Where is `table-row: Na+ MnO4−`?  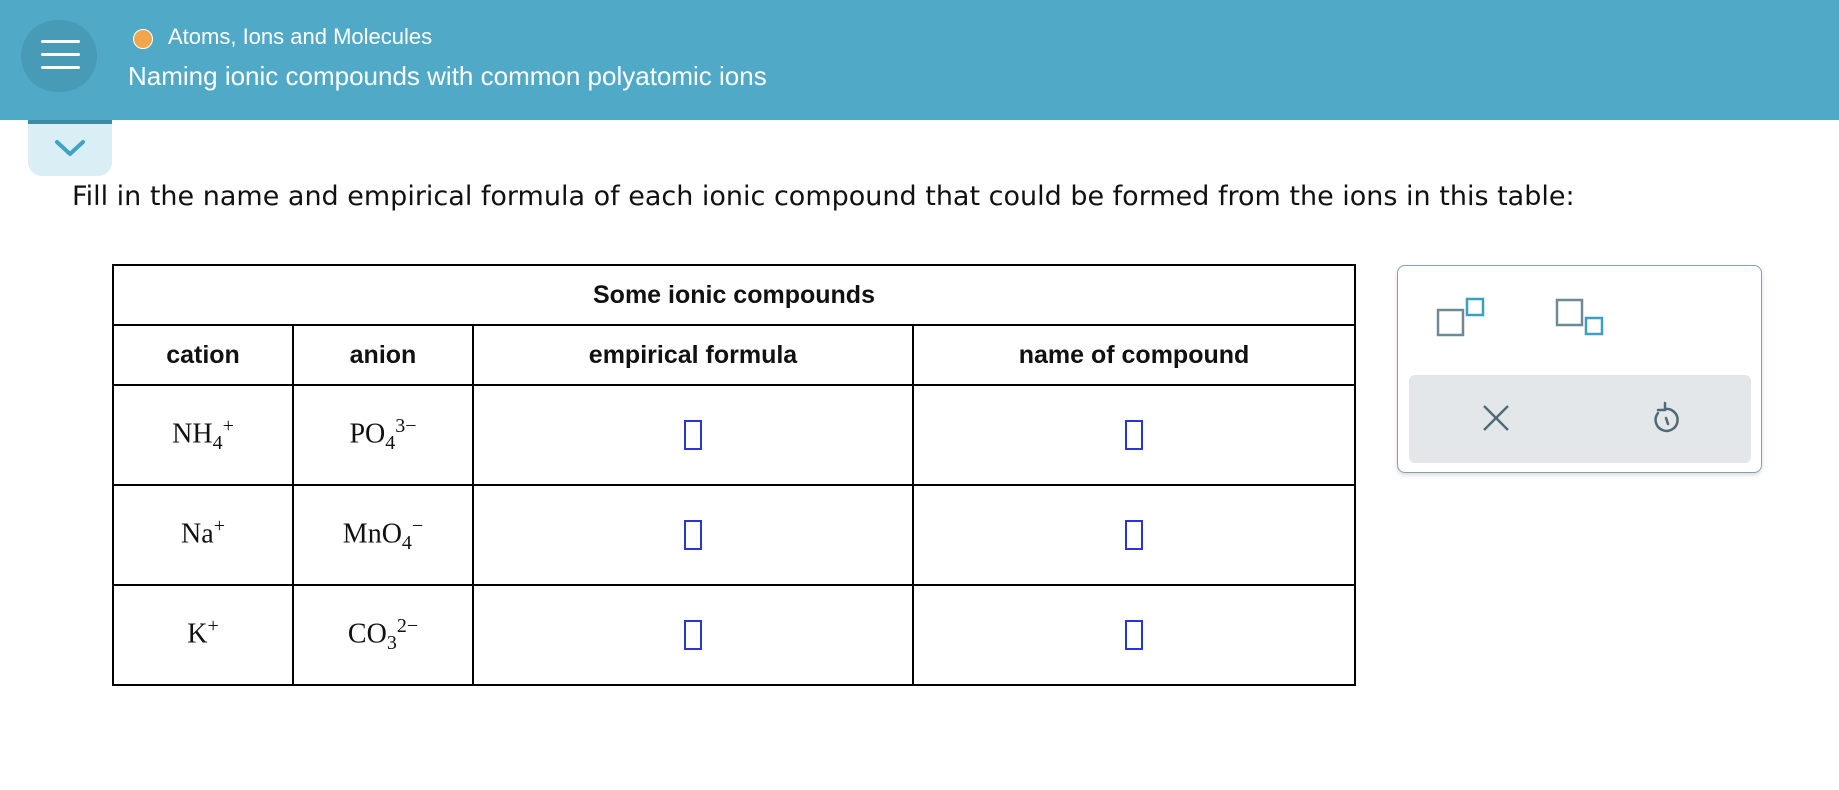 table-row: Na+ MnO4− is located at coordinates (734, 535).